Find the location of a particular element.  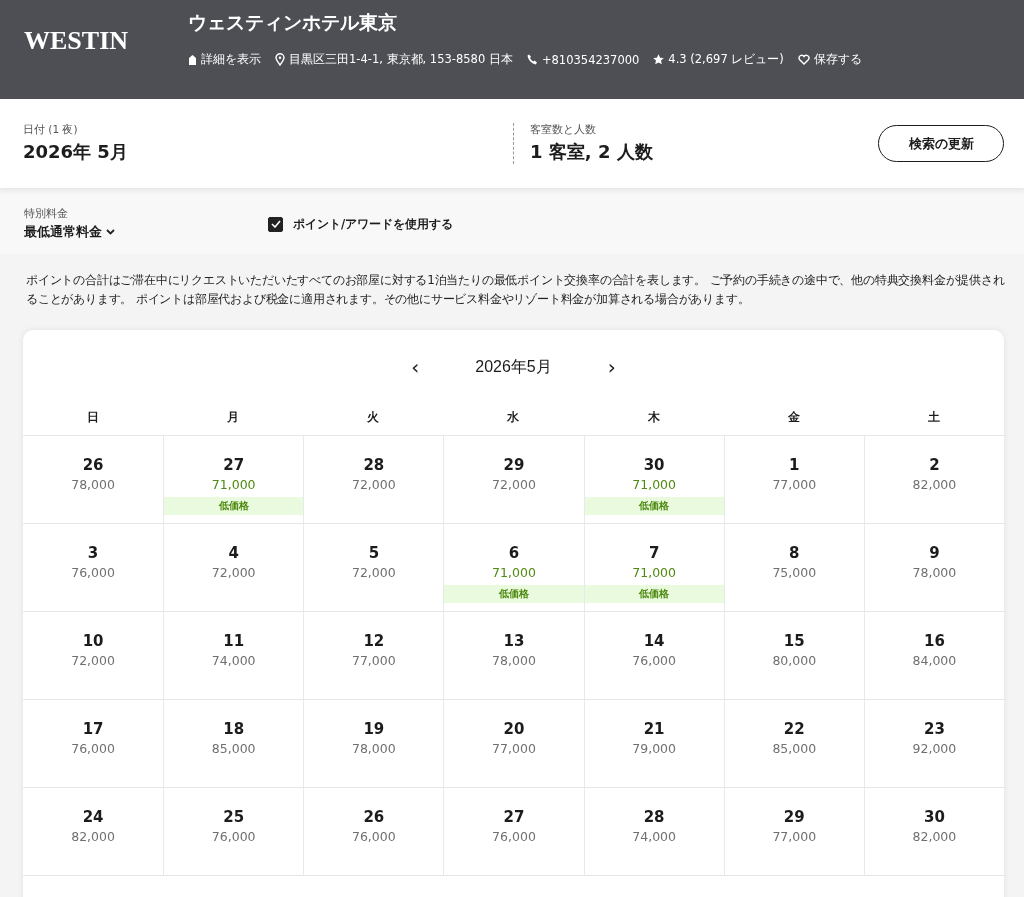

calendar-day: 1 77,000 is located at coordinates (793, 479).